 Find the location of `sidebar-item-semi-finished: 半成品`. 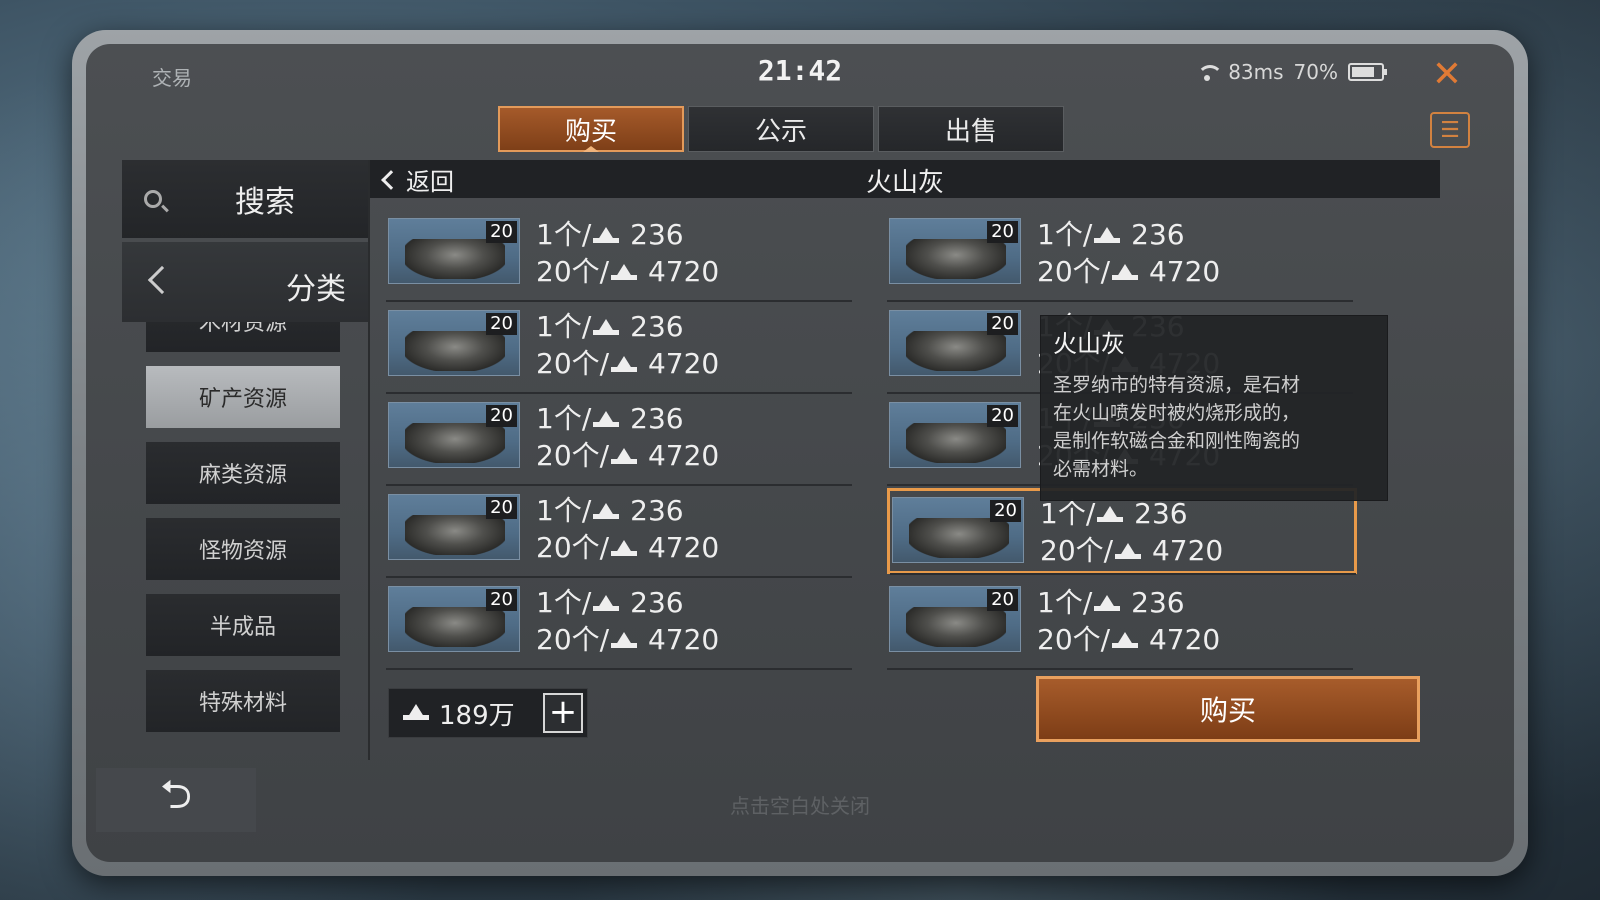

sidebar-item-semi-finished: 半成品 is located at coordinates (243, 625).